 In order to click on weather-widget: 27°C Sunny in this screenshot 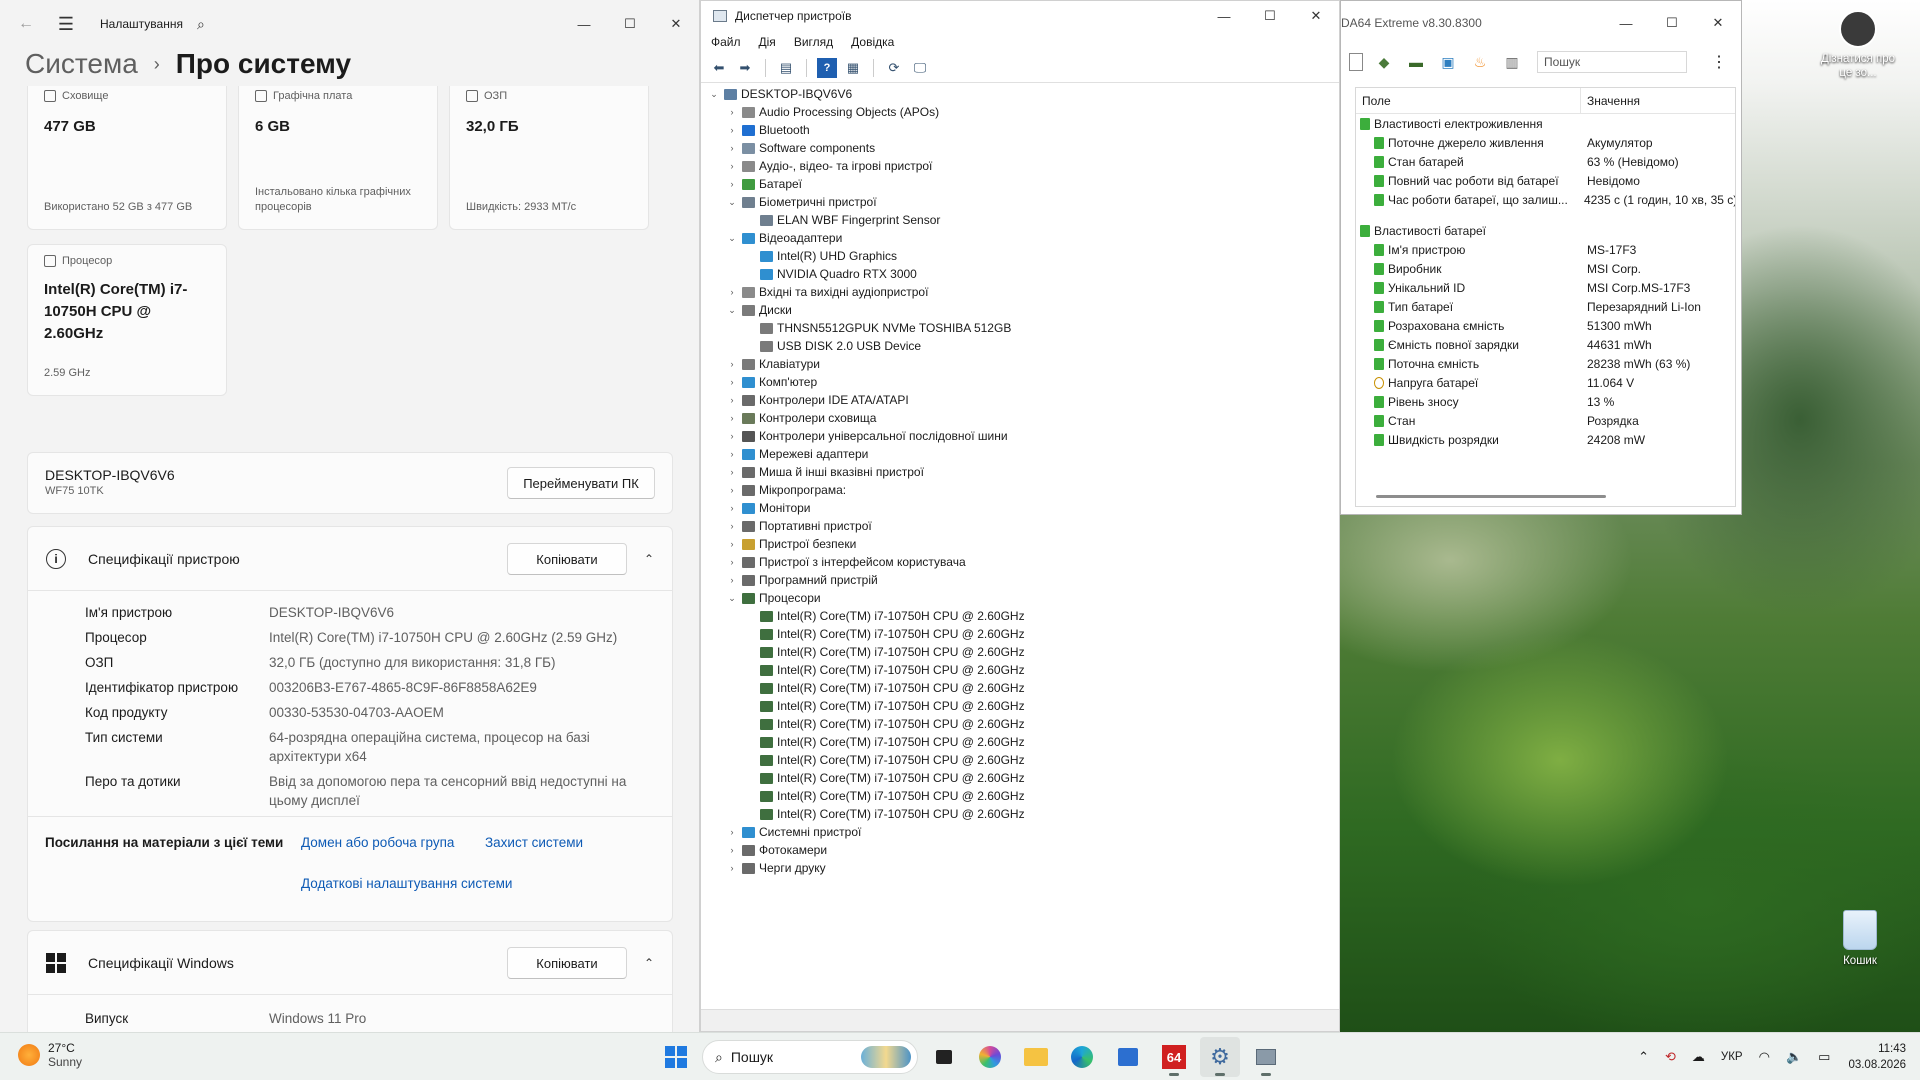, I will do `click(50, 1055)`.